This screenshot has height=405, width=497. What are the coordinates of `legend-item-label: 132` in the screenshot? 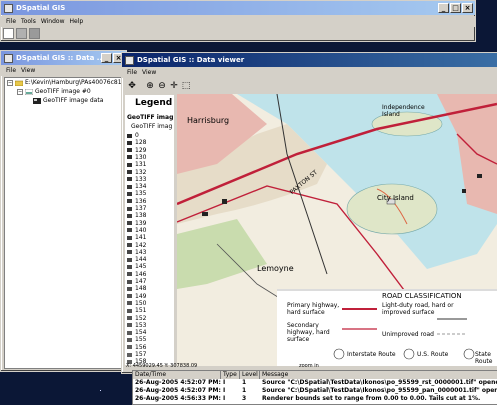 It's located at (141, 172).